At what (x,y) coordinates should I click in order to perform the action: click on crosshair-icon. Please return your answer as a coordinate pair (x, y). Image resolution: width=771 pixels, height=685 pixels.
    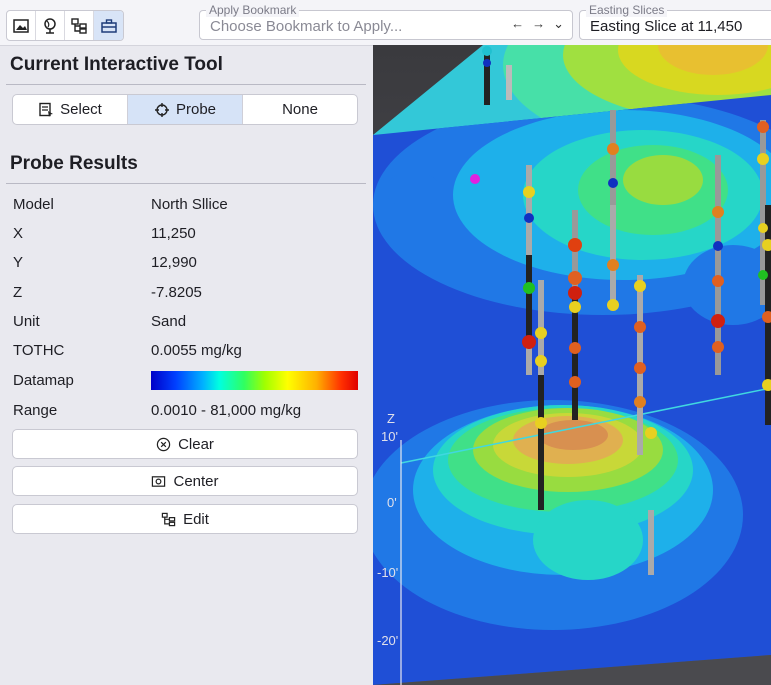
    Looking at the image, I should click on (161, 109).